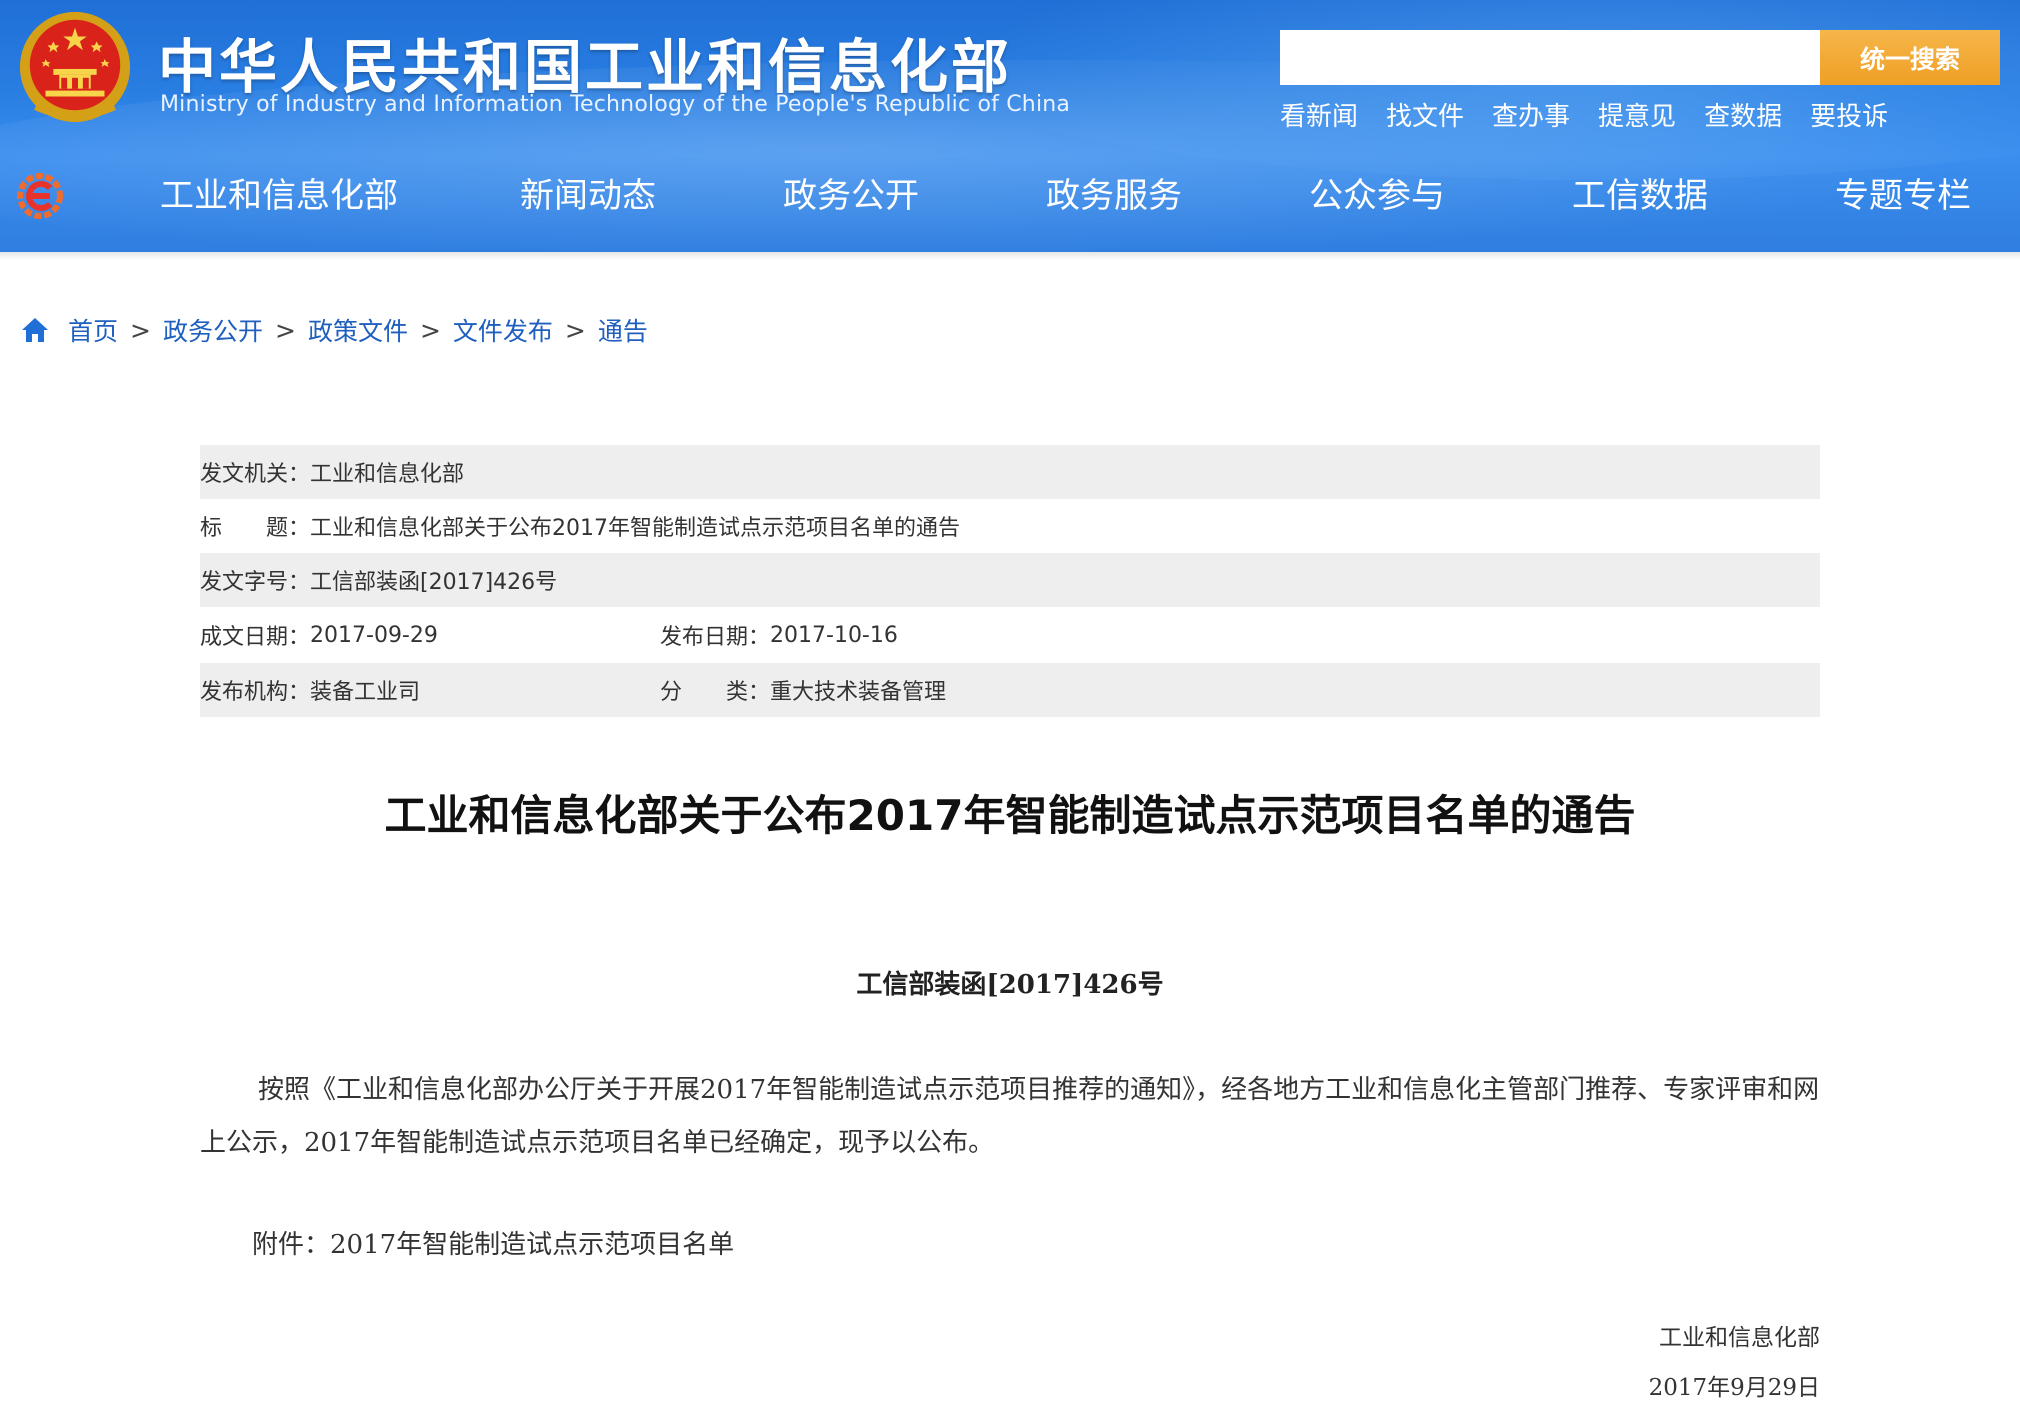 The width and height of the screenshot is (2020, 1415). I want to click on info-row-dates: 成文日期： 2017-09-29 发布日期： 2017-10-16, so click(1010, 635).